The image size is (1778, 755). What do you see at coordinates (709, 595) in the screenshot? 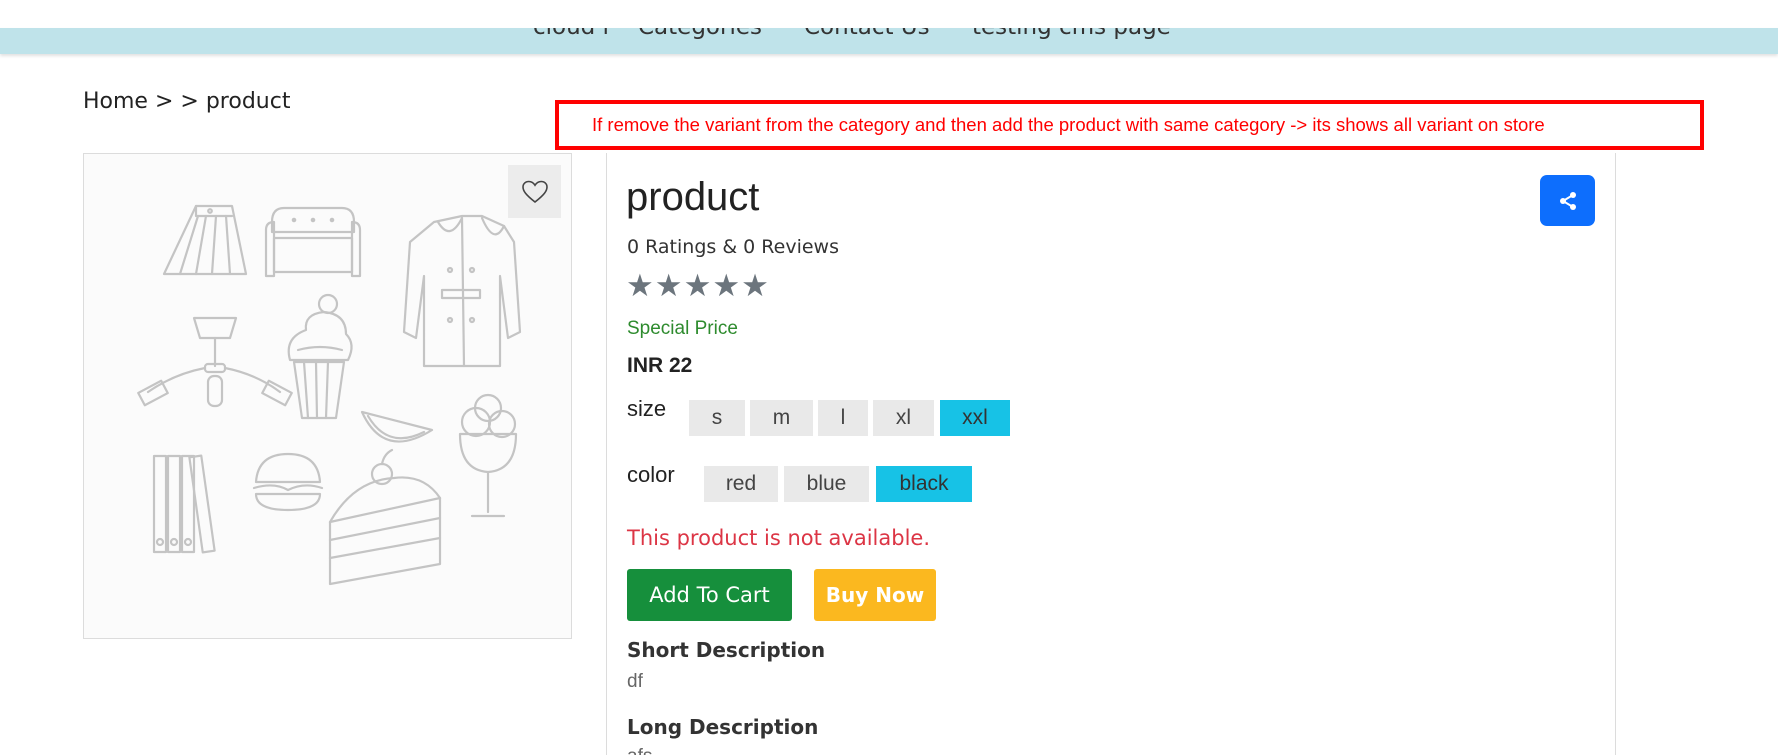
I see `add-to-cart-button: Add To Cart` at bounding box center [709, 595].